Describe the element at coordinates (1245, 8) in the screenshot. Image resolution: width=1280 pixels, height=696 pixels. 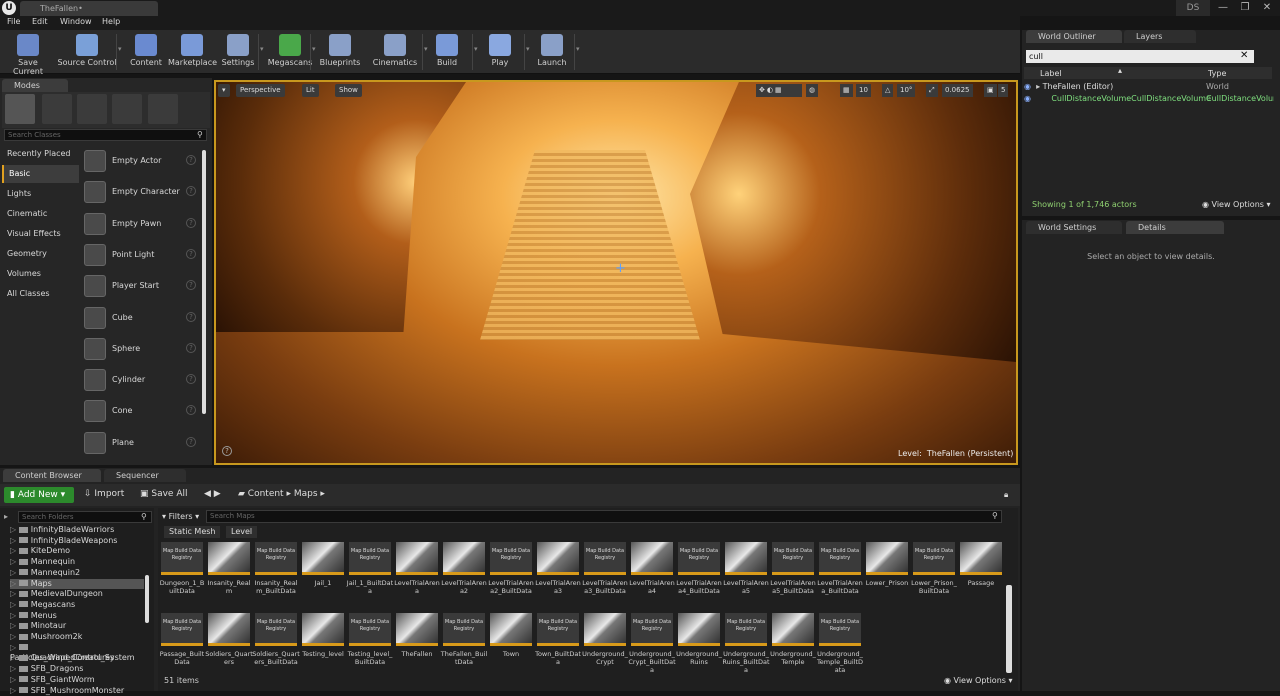
I see `restore-icon: ❐` at that location.